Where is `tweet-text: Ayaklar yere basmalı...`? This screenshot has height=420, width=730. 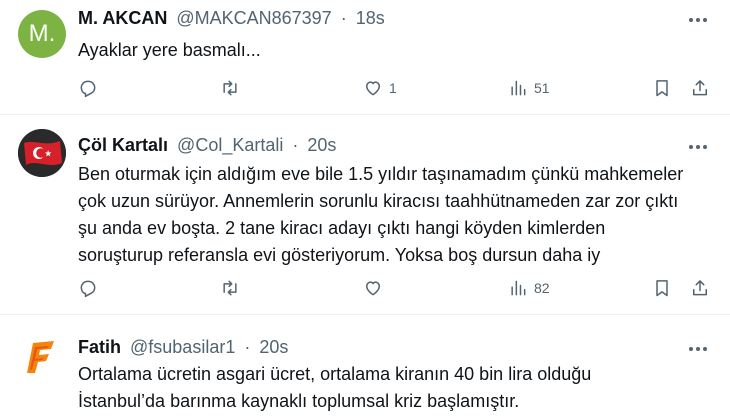
tweet-text: Ayaklar yere basmalı... is located at coordinates (396, 50).